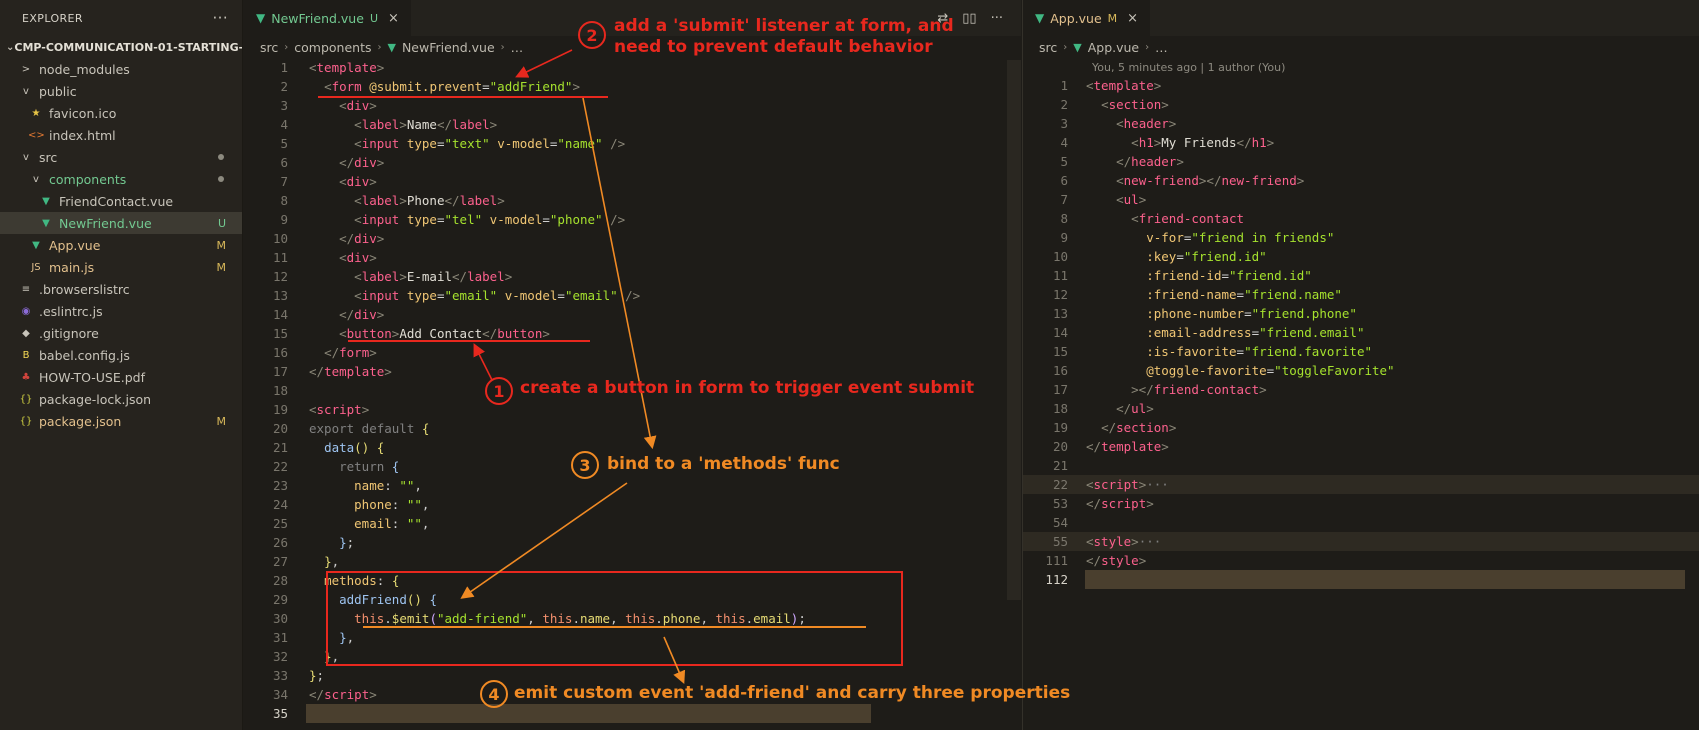 The height and width of the screenshot is (730, 1699). Describe the element at coordinates (632, 238) in the screenshot. I see `code-line: 10 </div>` at that location.